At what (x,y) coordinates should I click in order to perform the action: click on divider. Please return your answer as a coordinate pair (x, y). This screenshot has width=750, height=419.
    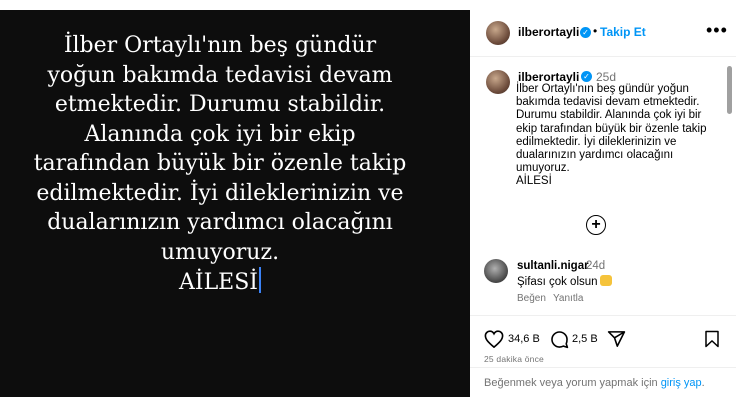
    Looking at the image, I should click on (603, 367).